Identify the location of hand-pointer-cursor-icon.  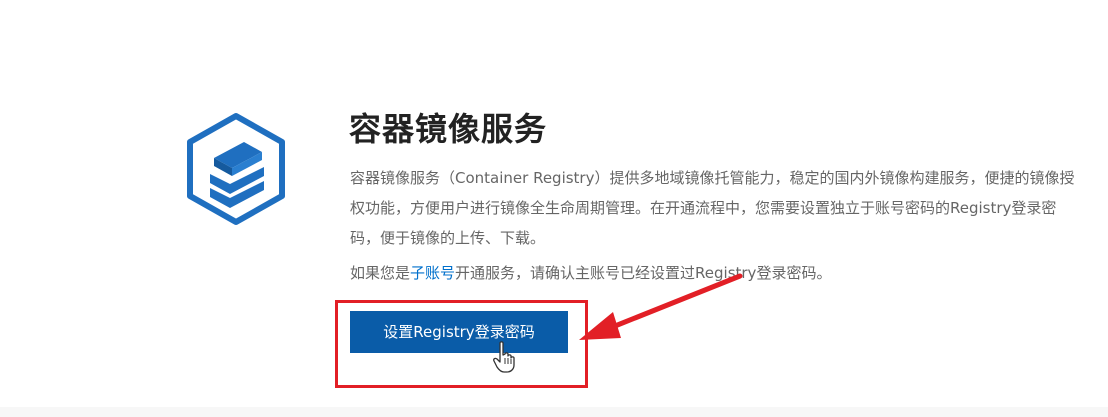
(504, 357).